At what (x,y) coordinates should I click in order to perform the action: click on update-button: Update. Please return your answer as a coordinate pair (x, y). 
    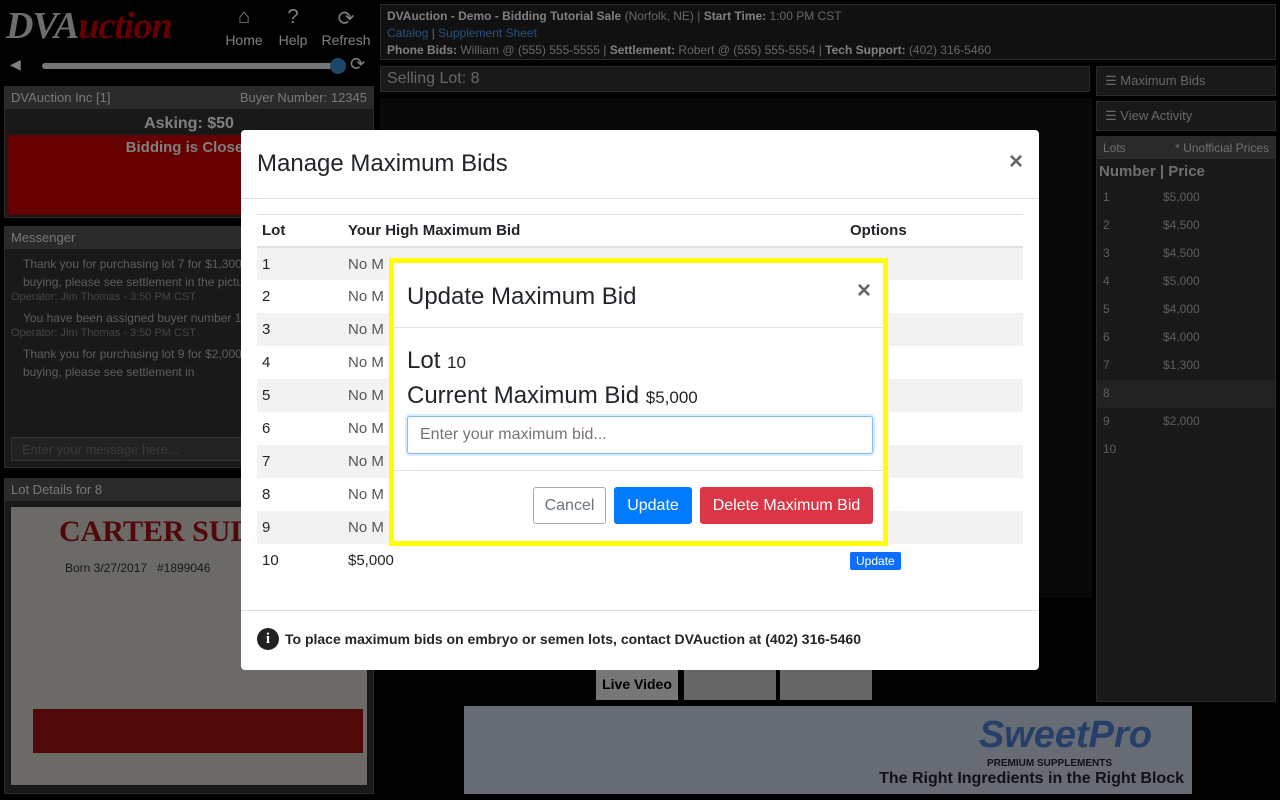
    Looking at the image, I should click on (653, 505).